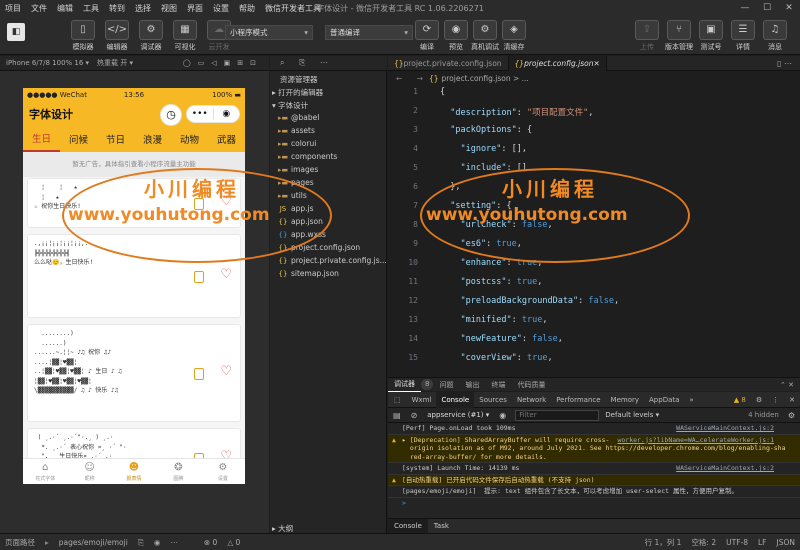 The height and width of the screenshot is (550, 800). I want to click on avatar: ◧, so click(16, 32).